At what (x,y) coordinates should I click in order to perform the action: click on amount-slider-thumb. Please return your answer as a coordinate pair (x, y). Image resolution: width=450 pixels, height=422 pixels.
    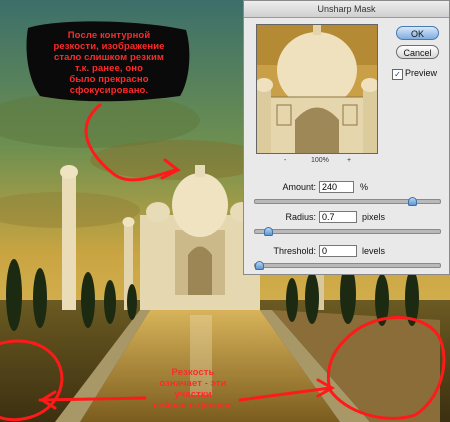
    Looking at the image, I should click on (413, 201).